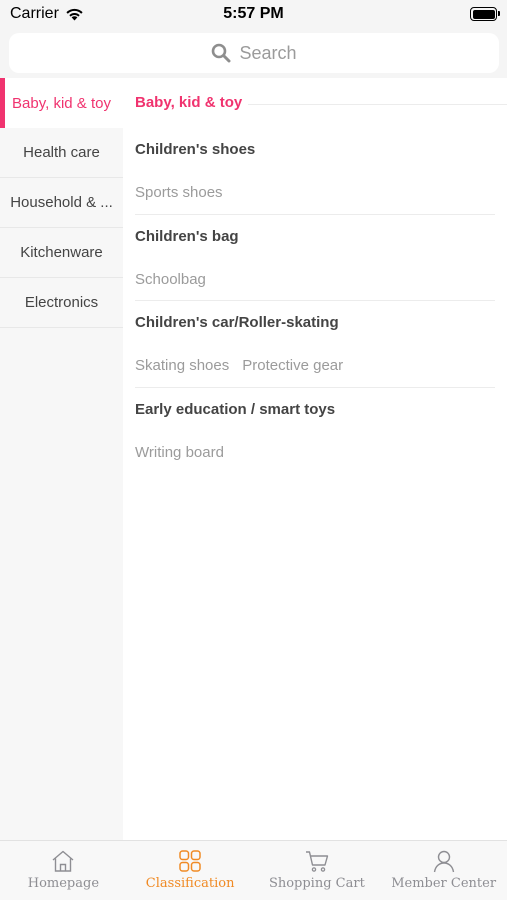 The image size is (507, 900). I want to click on group-tags: Schoolbag, so click(170, 279).